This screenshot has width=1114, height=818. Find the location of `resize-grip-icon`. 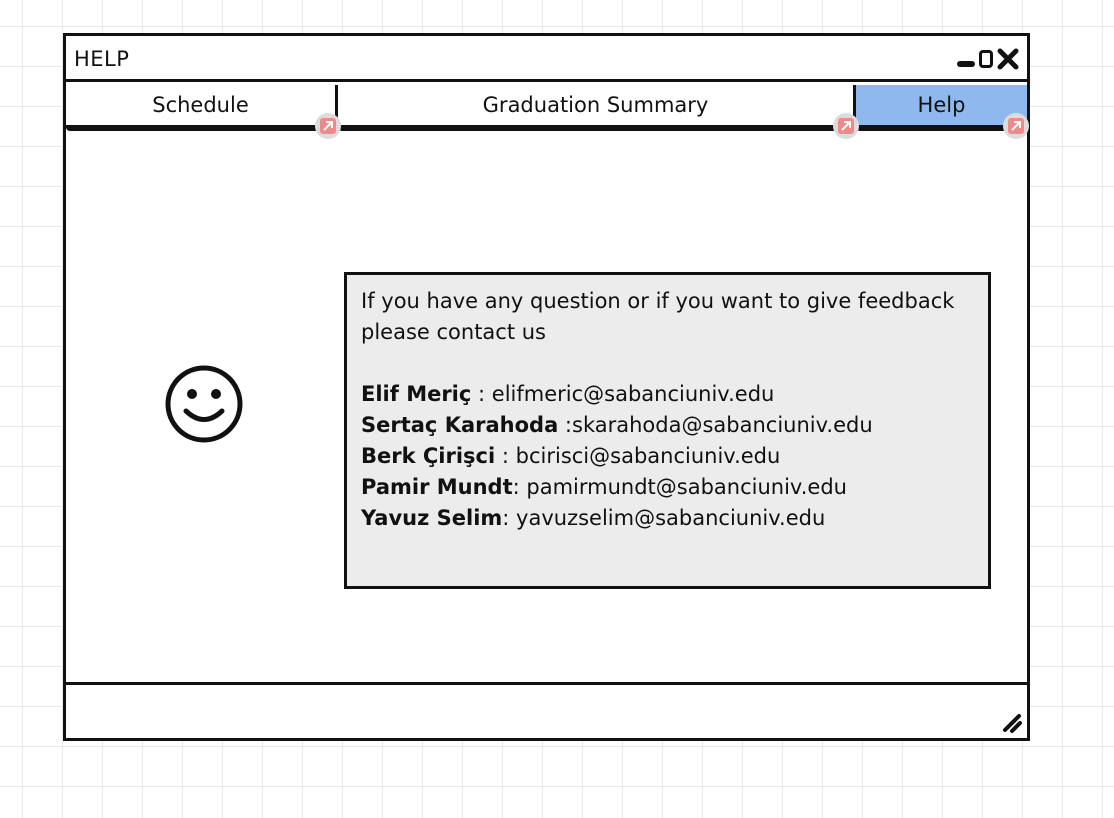

resize-grip-icon is located at coordinates (1012, 723).